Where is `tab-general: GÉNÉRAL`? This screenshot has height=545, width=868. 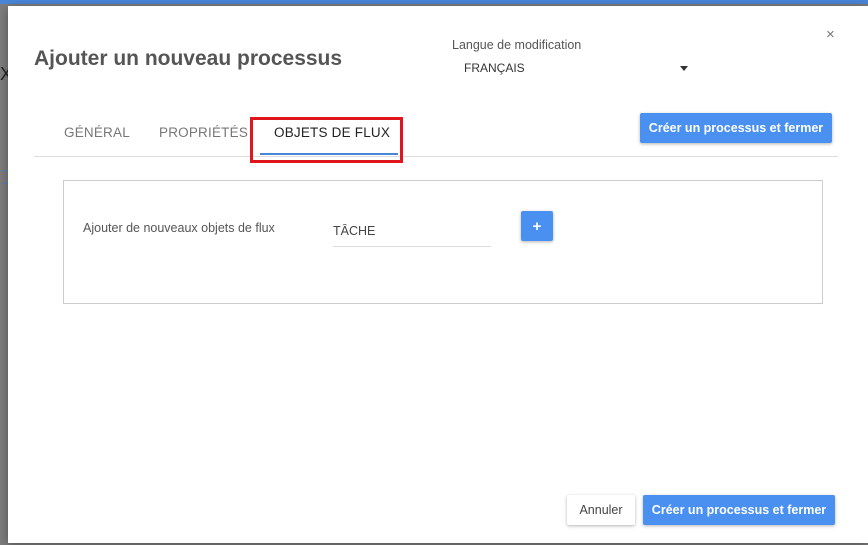 tab-general: GÉNÉRAL is located at coordinates (97, 132).